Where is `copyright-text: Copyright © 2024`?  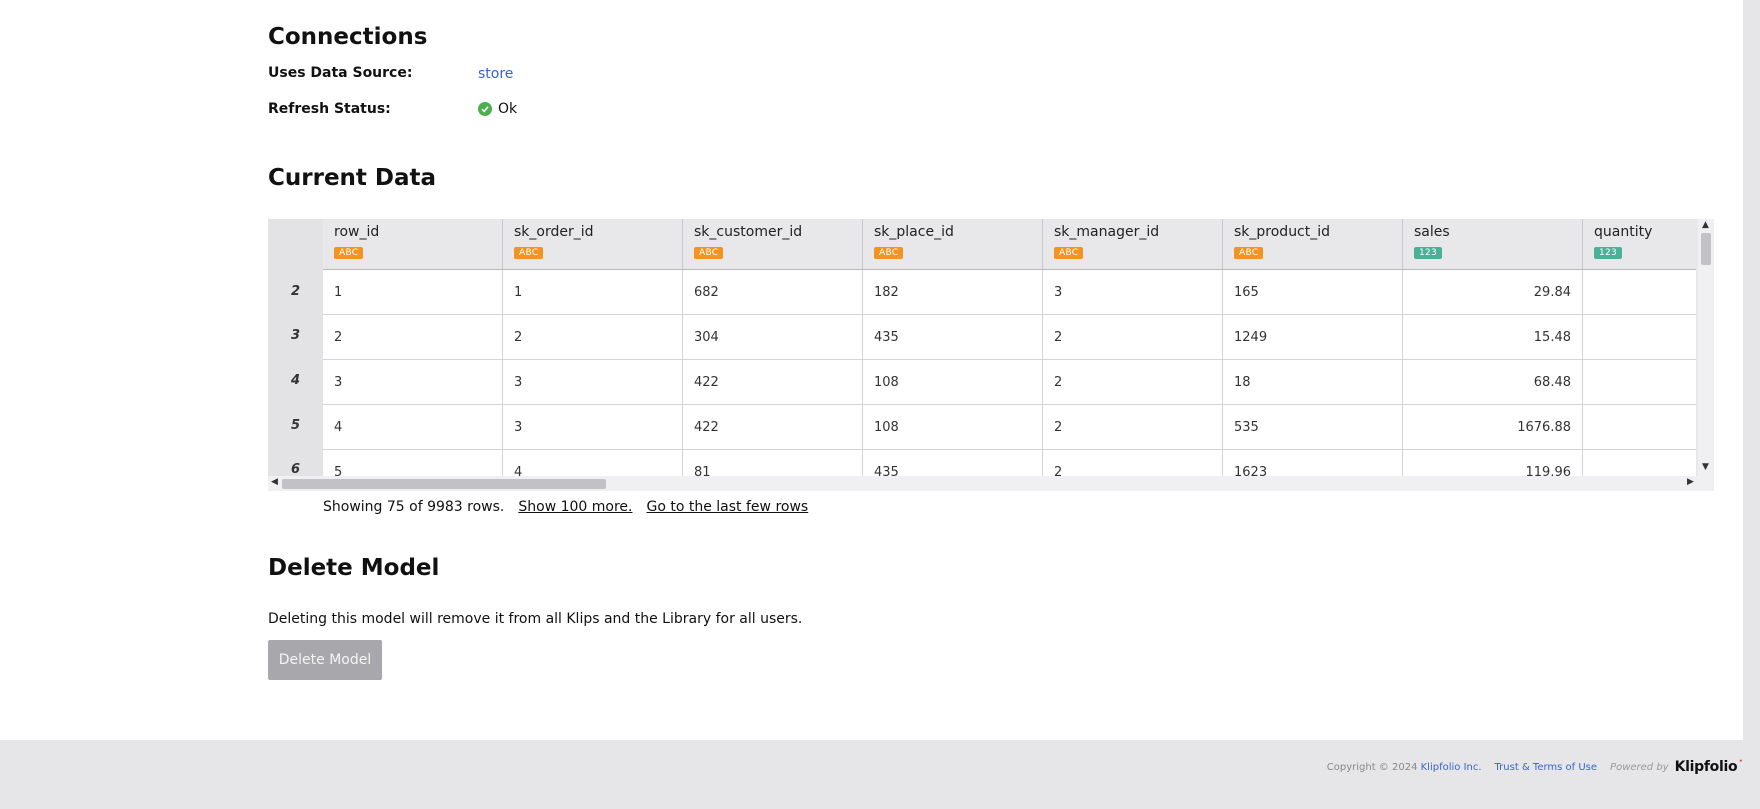 copyright-text: Copyright © 2024 is located at coordinates (1372, 767).